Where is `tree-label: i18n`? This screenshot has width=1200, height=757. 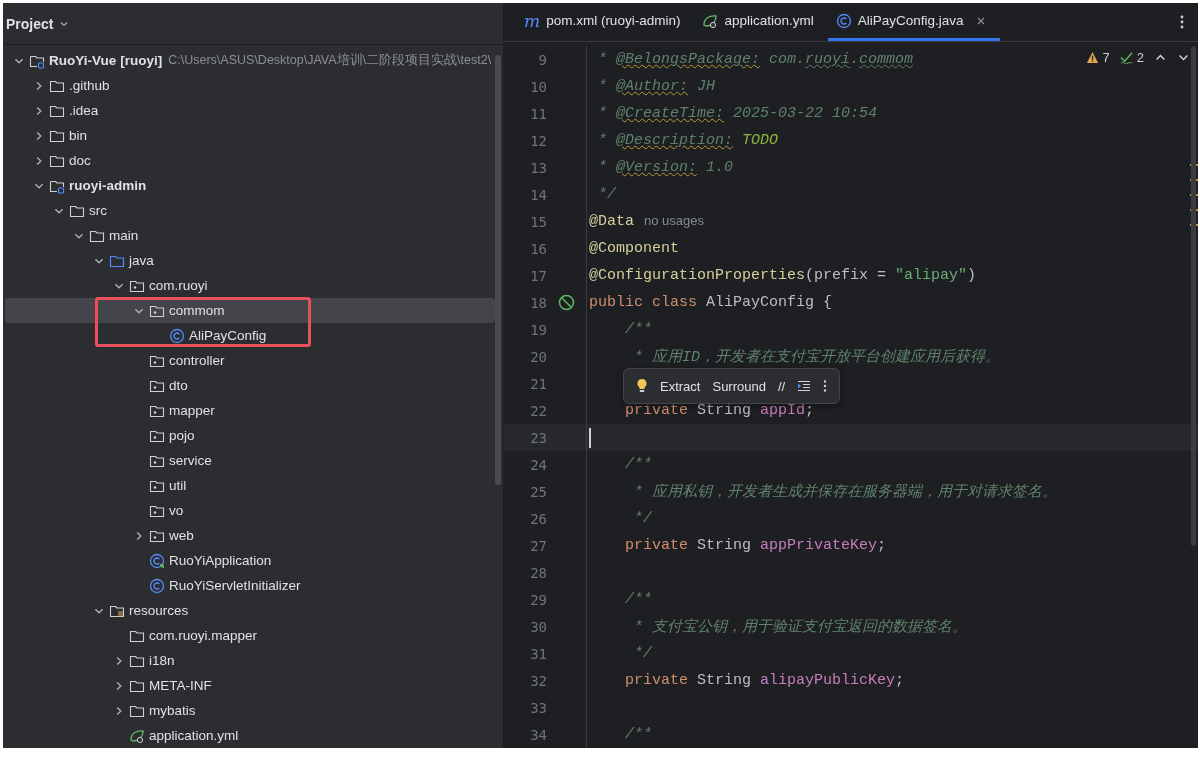 tree-label: i18n is located at coordinates (162, 660).